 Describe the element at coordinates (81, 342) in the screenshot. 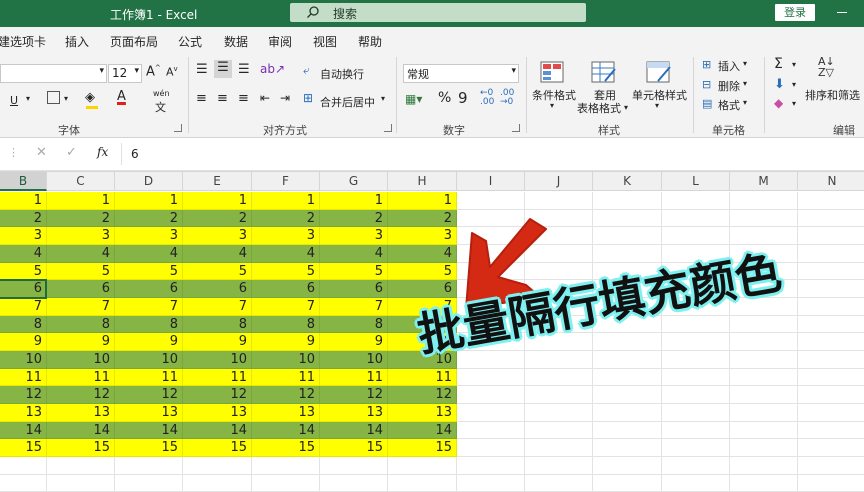

I see `cell-c-row-9: 9` at that location.